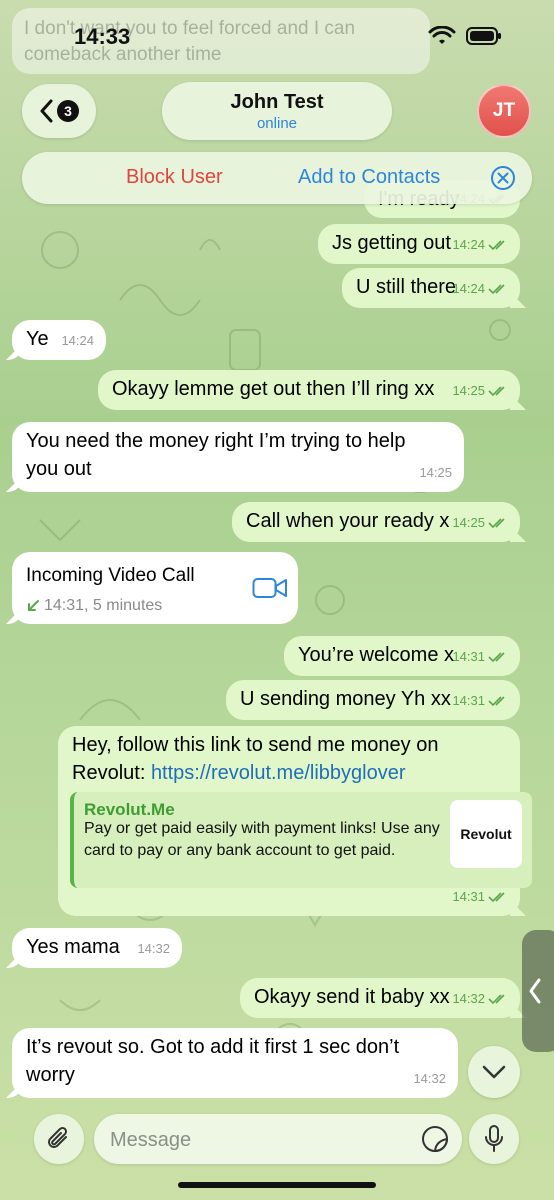 Image resolution: width=554 pixels, height=1200 pixels. I want to click on call-detail: 14:31, 5 minutes, so click(94, 605).